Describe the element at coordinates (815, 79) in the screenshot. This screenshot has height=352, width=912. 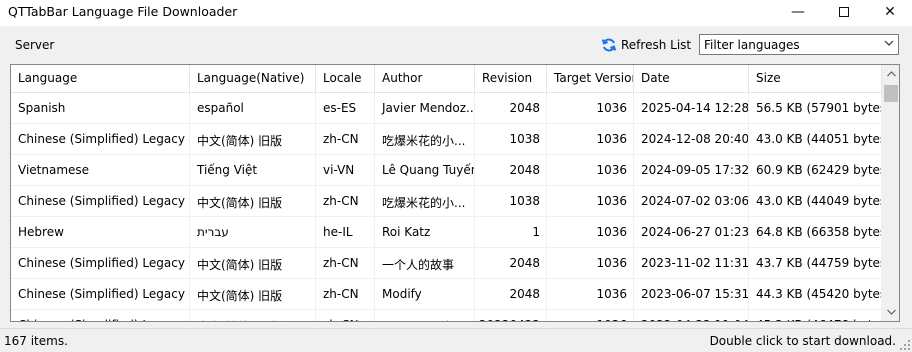
I see `column-header-size: Size` at that location.